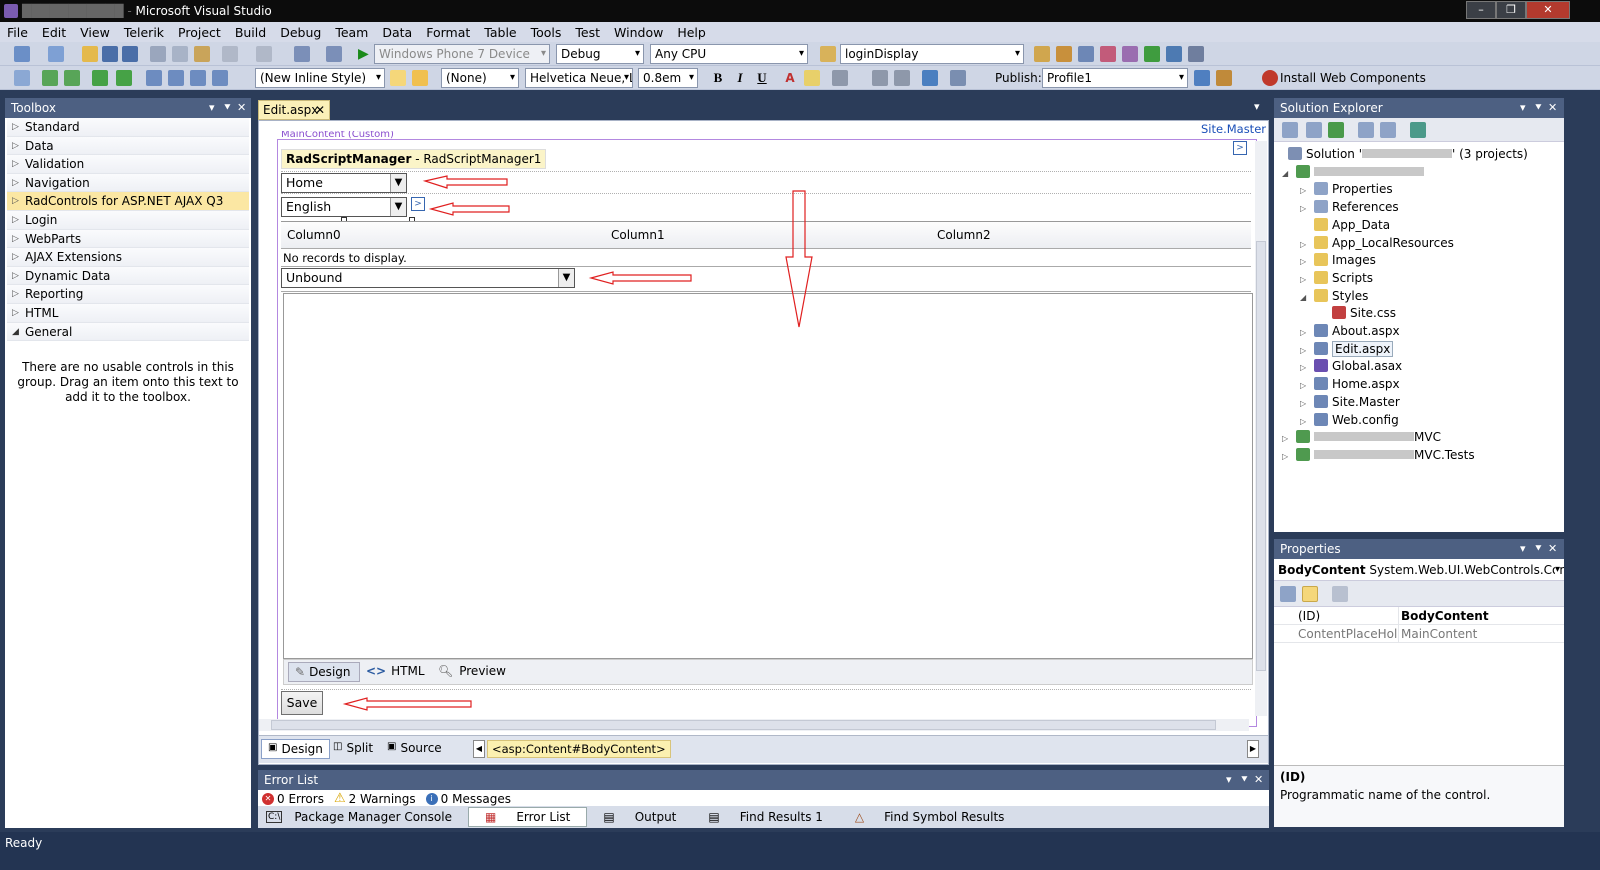 The height and width of the screenshot is (870, 1600). Describe the element at coordinates (320, 110) in the screenshot. I see `close-tab-icon: ✕` at that location.